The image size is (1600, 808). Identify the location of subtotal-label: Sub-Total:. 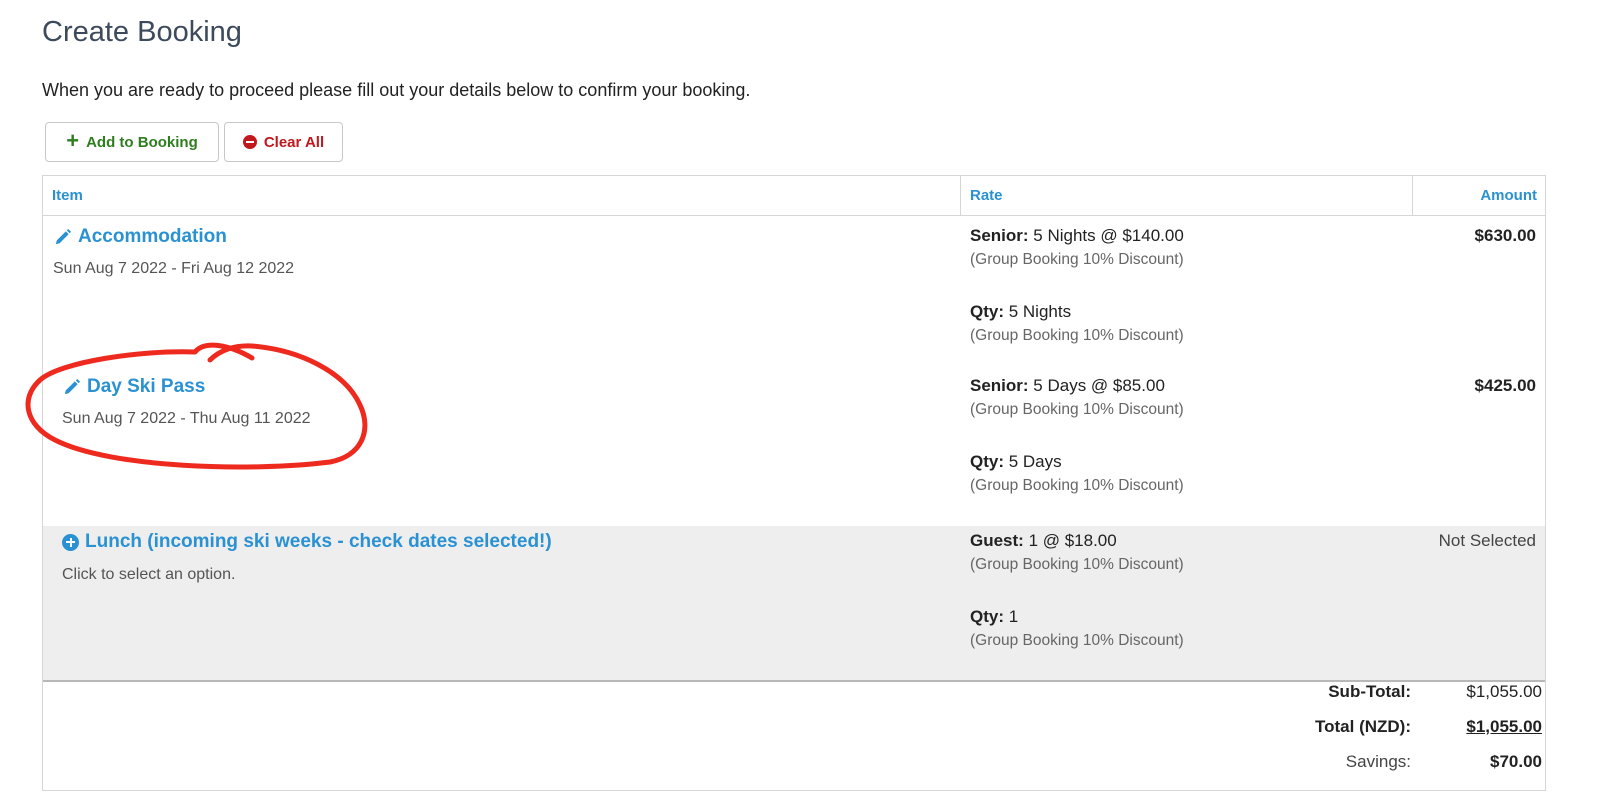
(1369, 691).